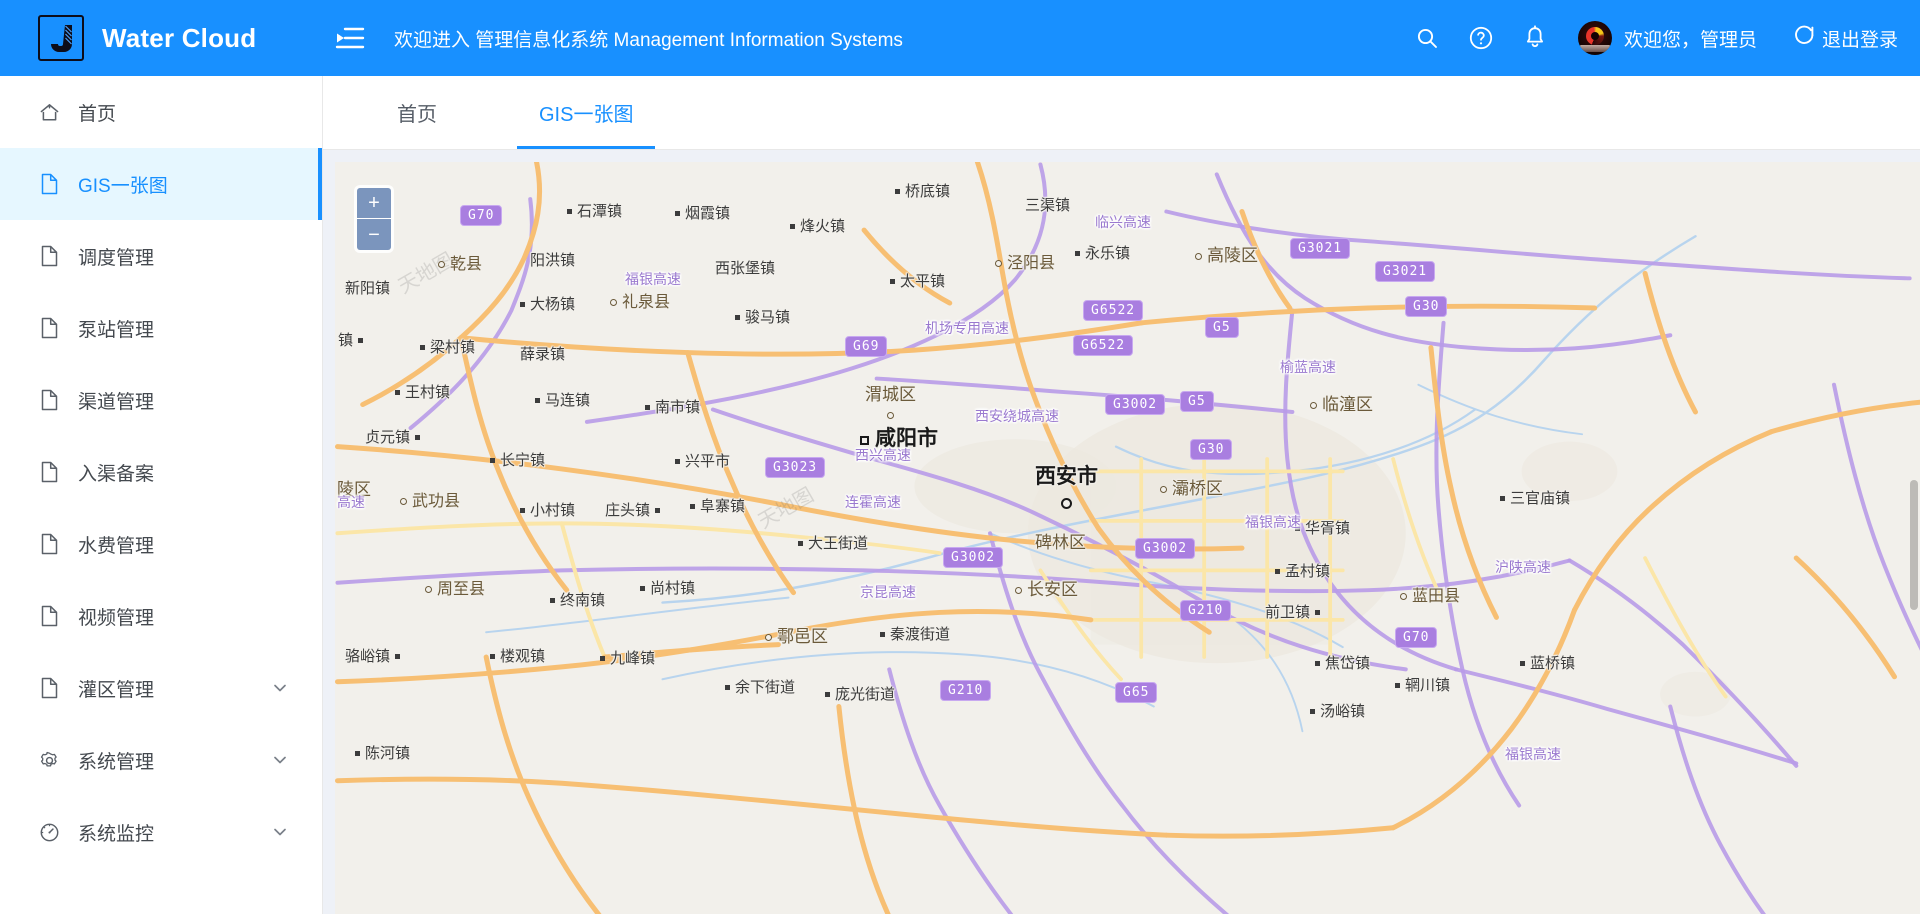 The height and width of the screenshot is (914, 1920). I want to click on zoom-out-button: −, so click(374, 234).